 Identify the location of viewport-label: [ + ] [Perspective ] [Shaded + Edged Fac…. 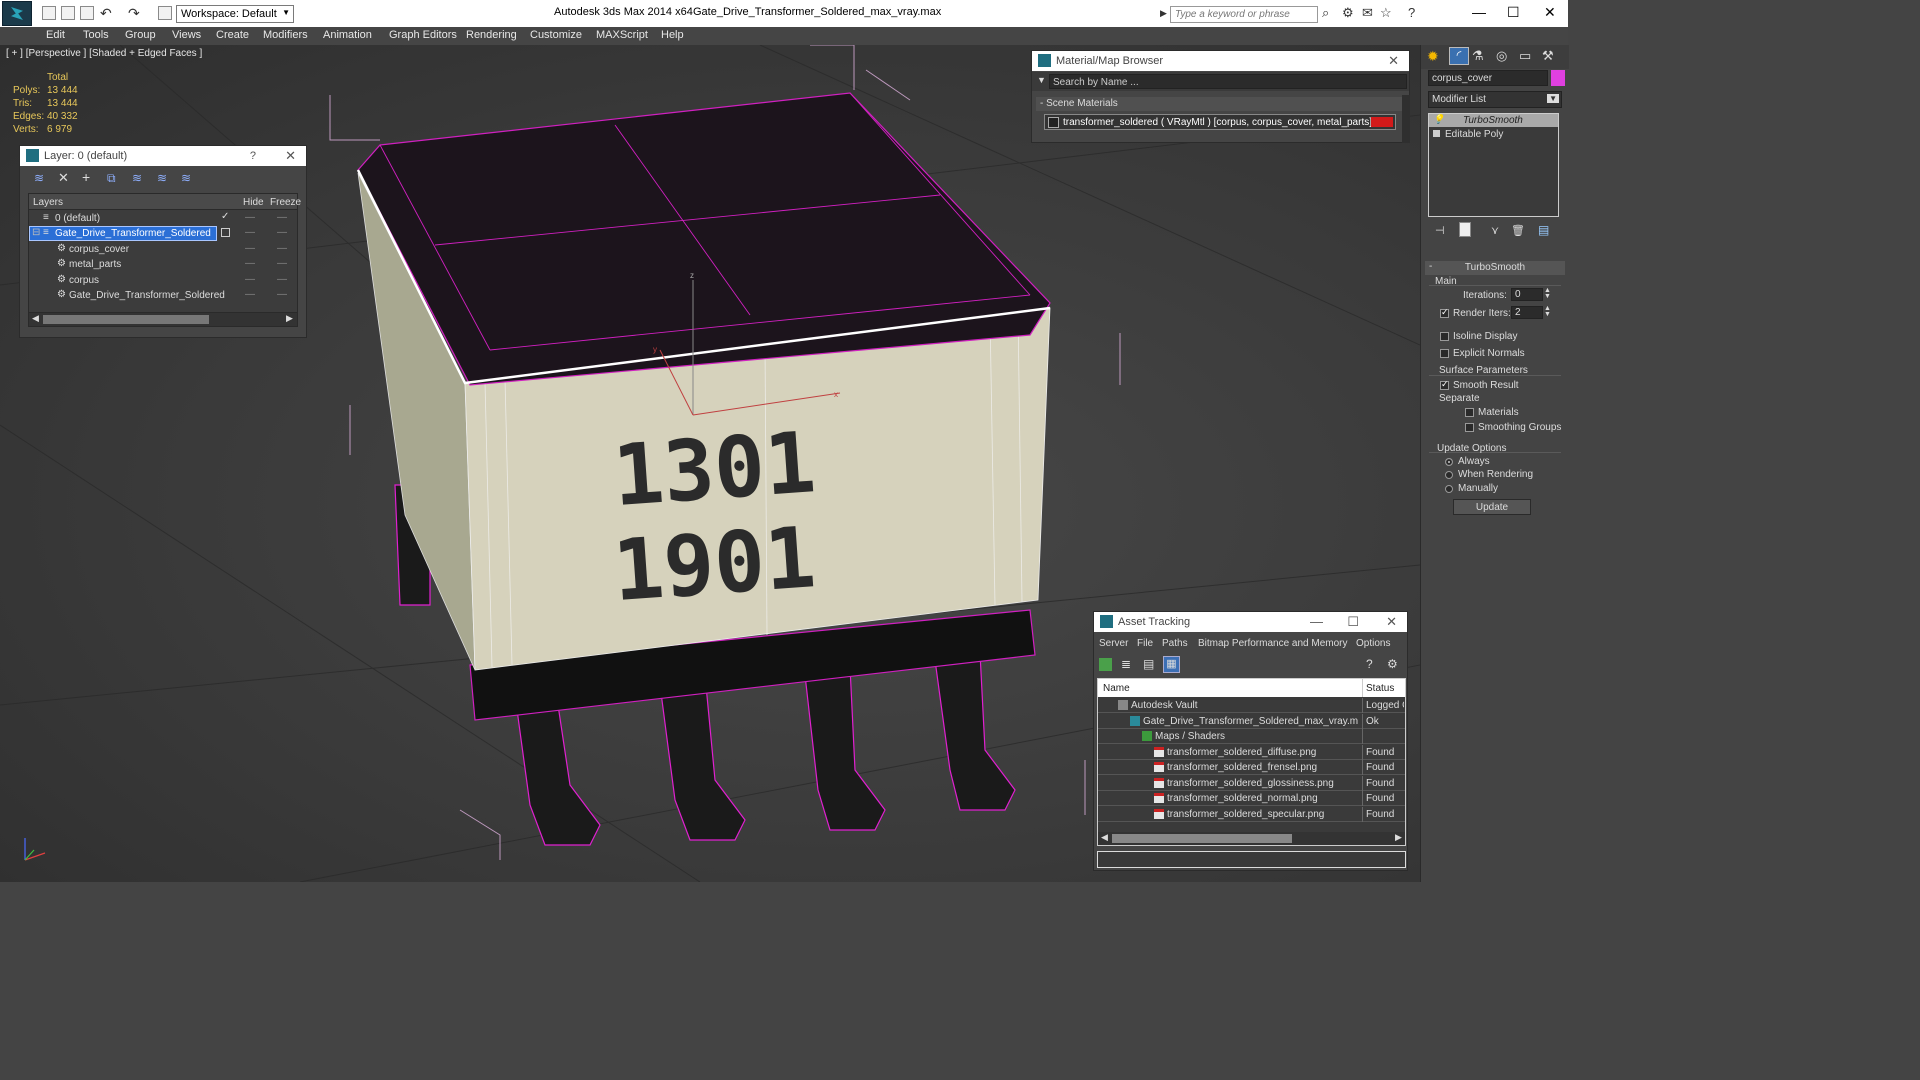
(104, 53).